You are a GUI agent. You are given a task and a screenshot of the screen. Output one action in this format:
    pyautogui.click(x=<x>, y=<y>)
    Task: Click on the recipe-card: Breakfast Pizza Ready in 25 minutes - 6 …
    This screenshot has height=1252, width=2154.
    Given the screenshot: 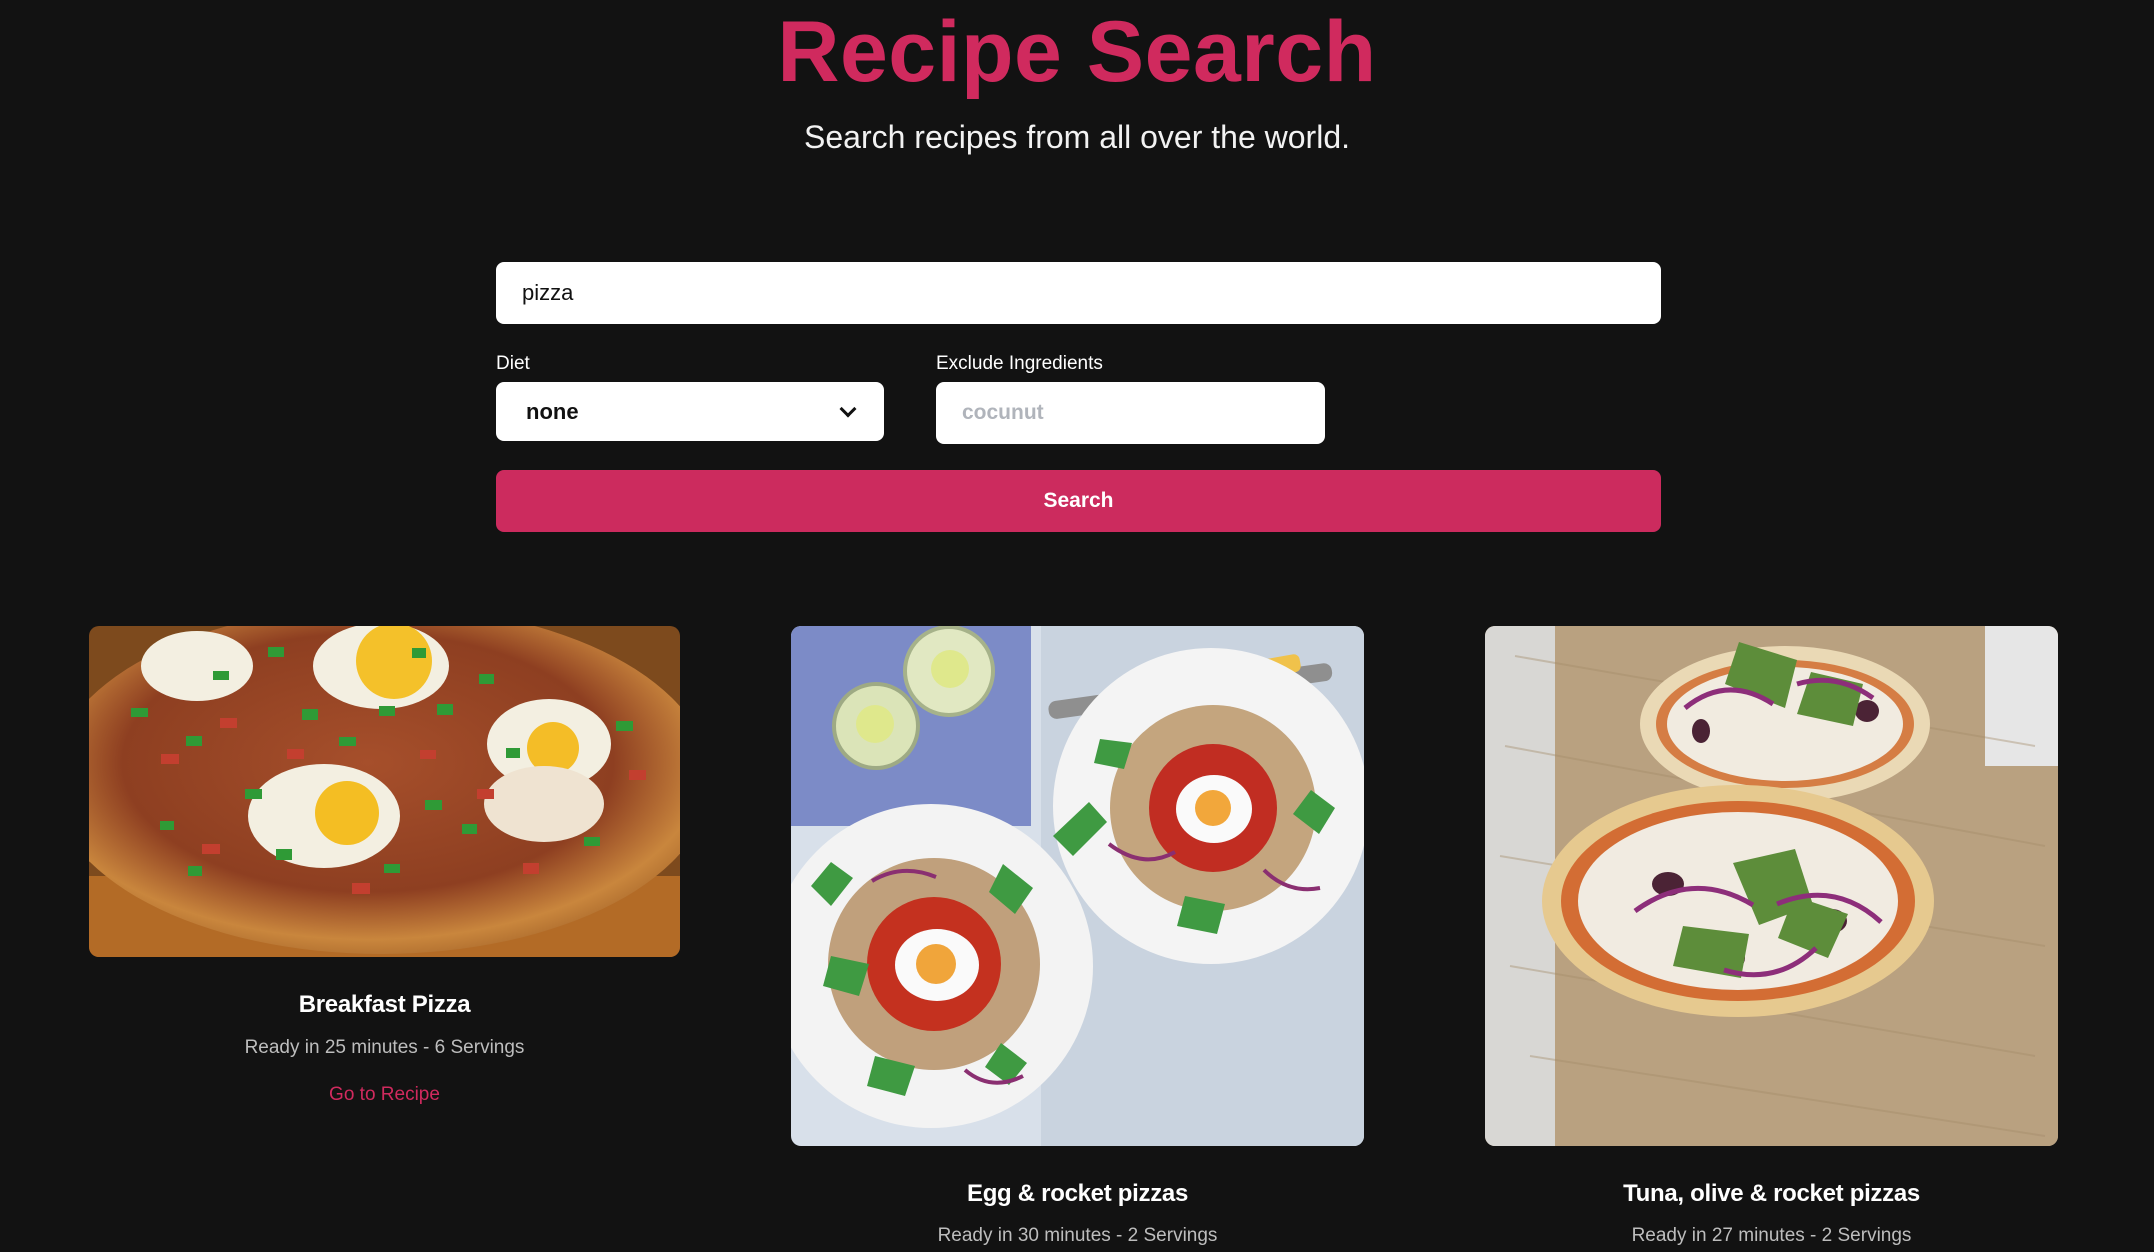 What is the action you would take?
    pyautogui.click(x=384, y=886)
    